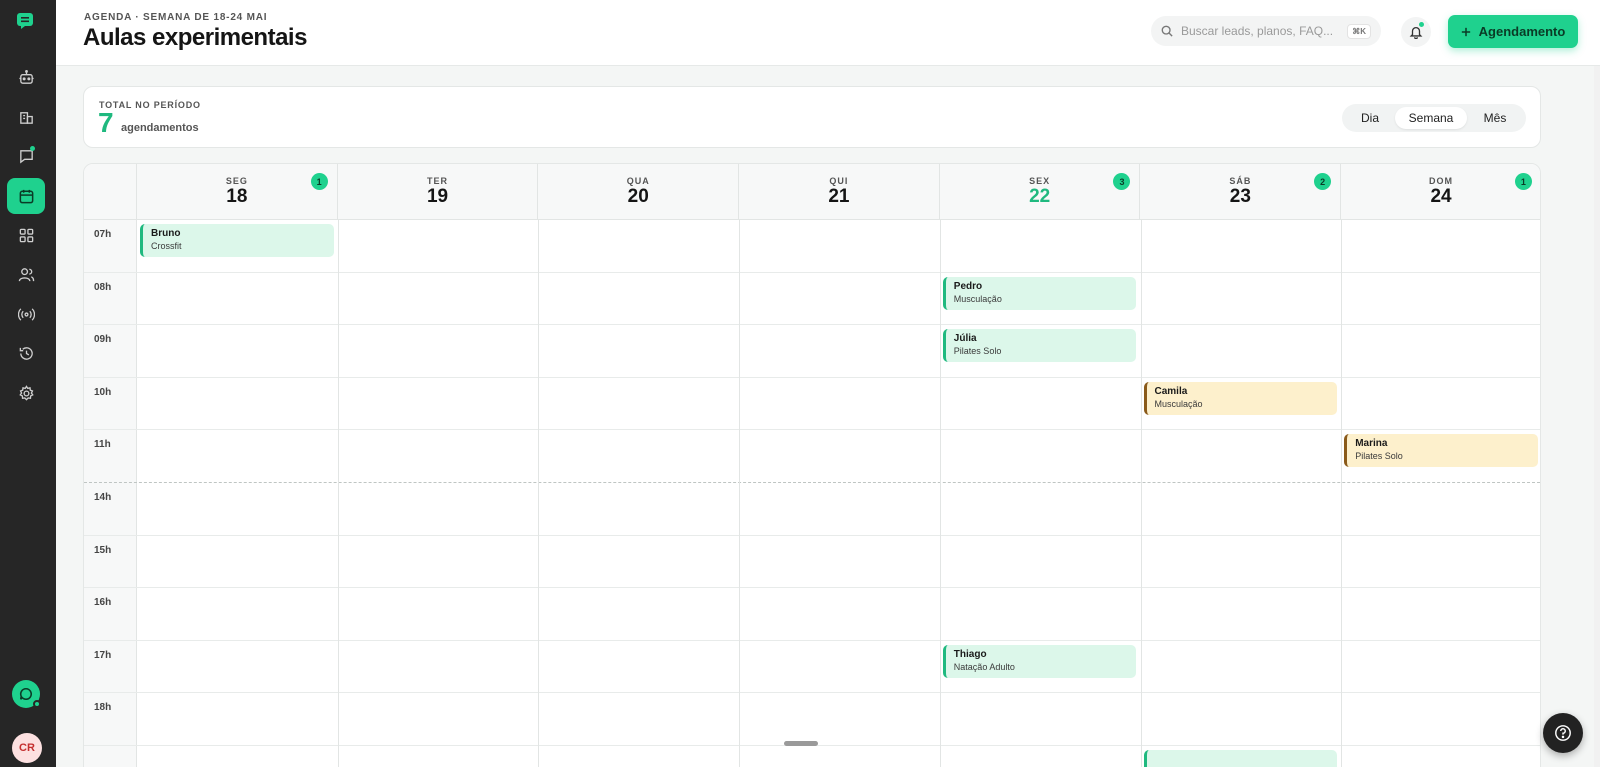  Describe the element at coordinates (812, 299) in the screenshot. I see `hour-row: 08h` at that location.